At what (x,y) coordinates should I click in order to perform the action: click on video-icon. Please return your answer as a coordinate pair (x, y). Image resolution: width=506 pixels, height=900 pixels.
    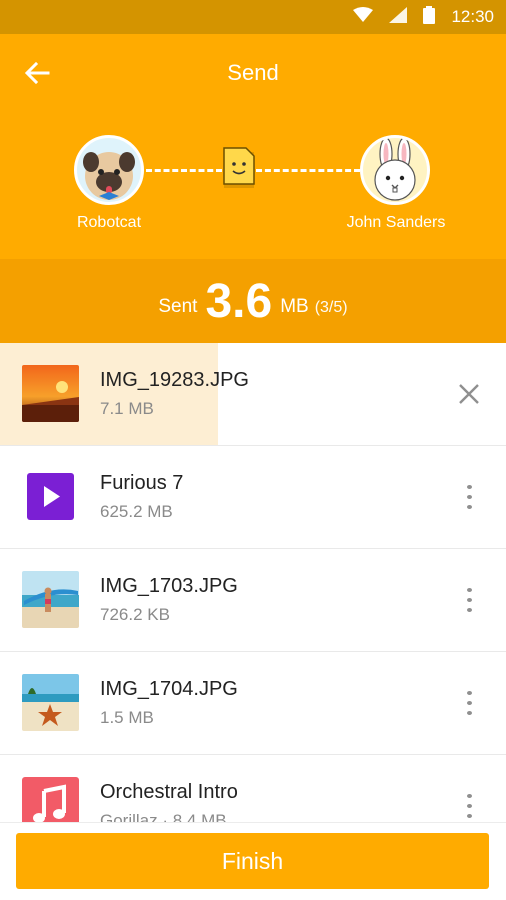
    Looking at the image, I should click on (50, 496).